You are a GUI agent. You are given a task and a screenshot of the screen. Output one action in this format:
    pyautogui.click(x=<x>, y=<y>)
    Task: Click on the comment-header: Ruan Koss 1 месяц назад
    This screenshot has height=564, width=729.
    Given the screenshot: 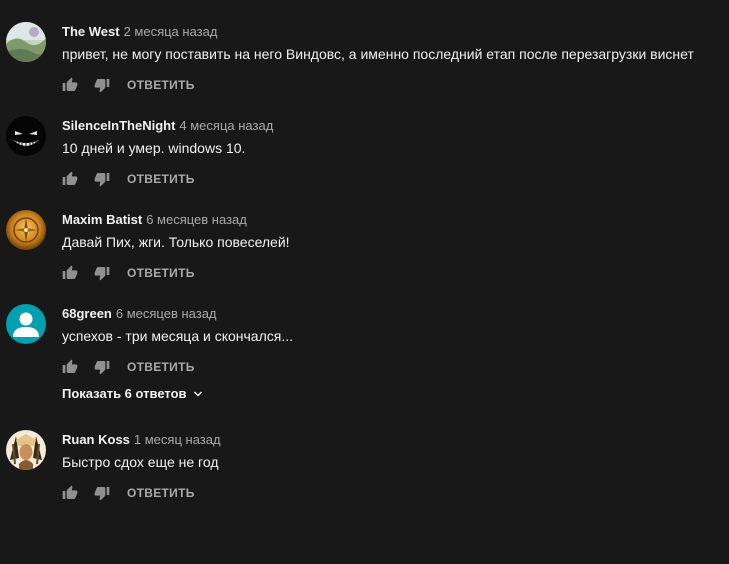 What is the action you would take?
    pyautogui.click(x=141, y=440)
    